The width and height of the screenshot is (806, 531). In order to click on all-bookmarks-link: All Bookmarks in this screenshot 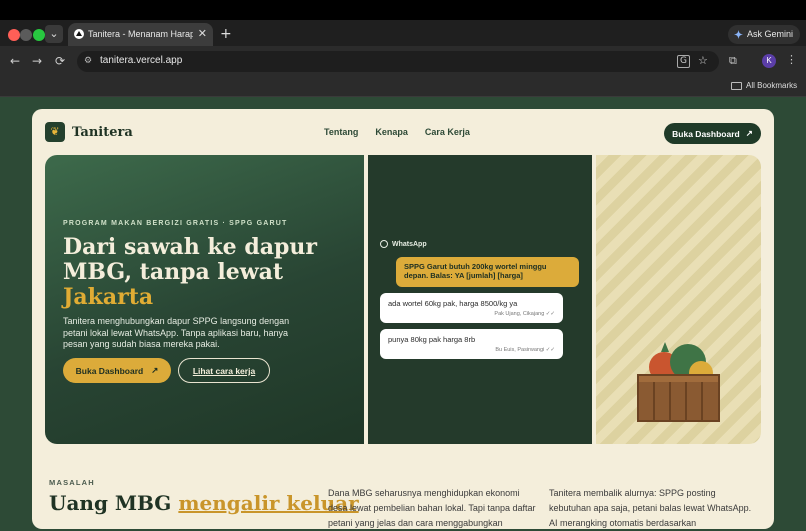, I will do `click(771, 85)`.